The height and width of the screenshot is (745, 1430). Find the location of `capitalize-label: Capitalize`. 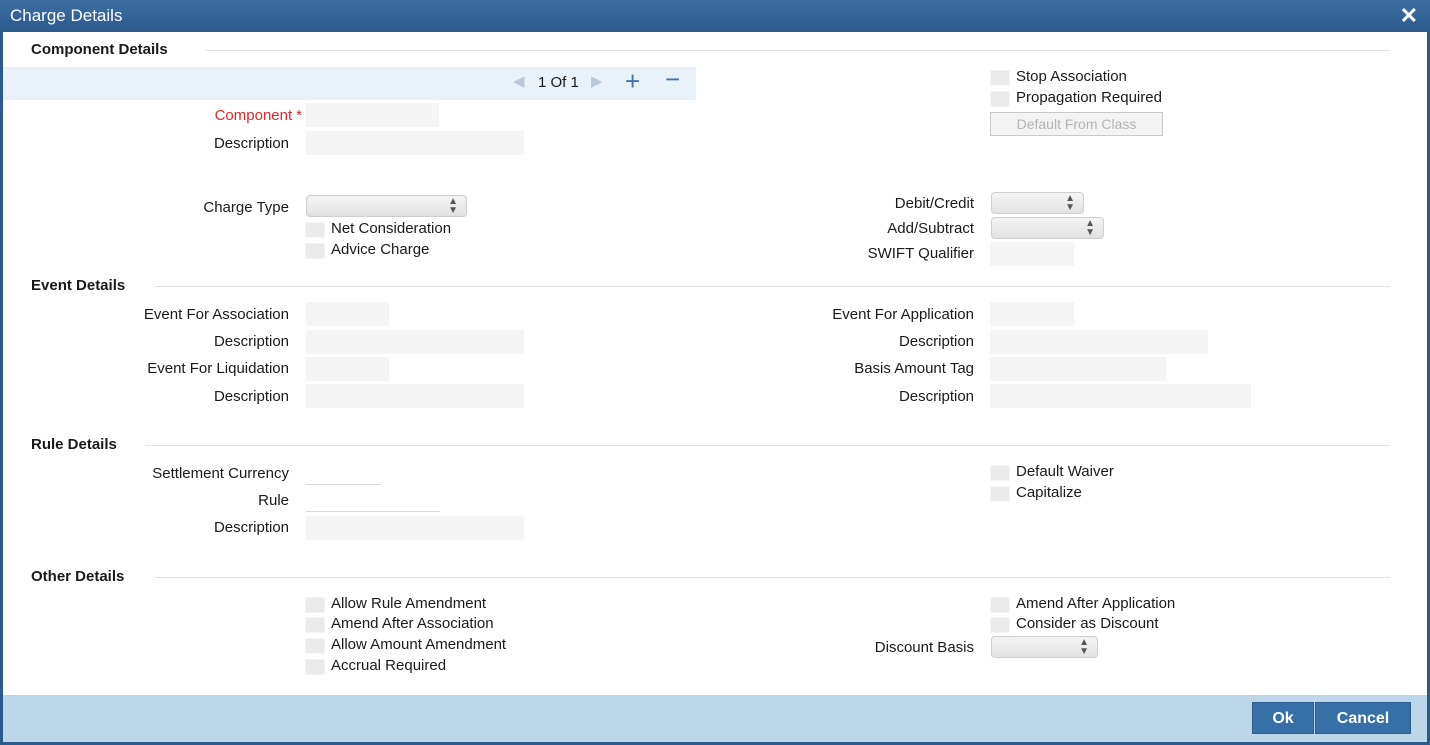

capitalize-label: Capitalize is located at coordinates (1049, 492).